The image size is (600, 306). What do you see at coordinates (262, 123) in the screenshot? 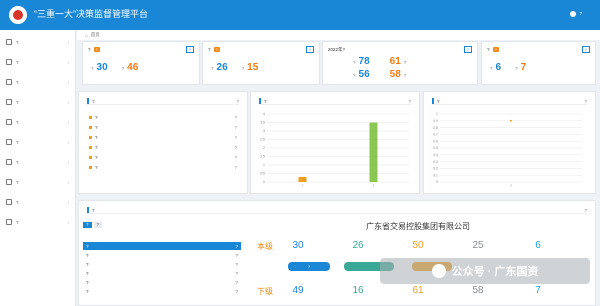
I see `y-tick-label: 3.5` at bounding box center [262, 123].